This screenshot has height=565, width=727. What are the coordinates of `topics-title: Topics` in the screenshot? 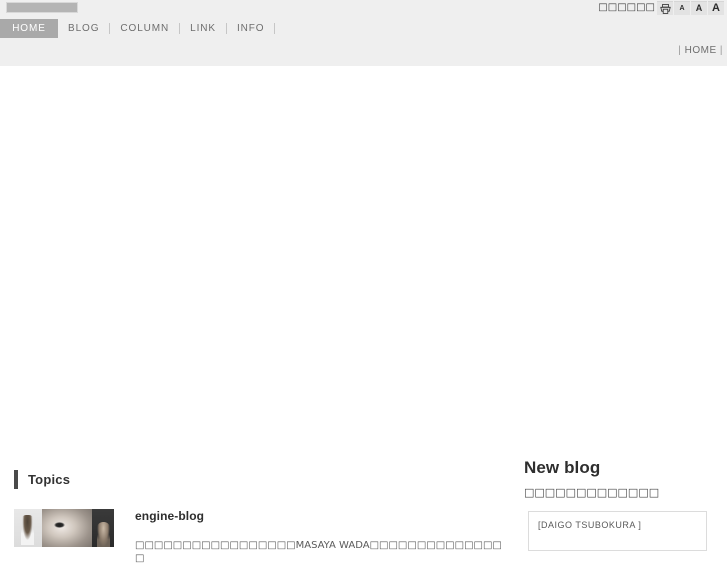 It's located at (49, 479).